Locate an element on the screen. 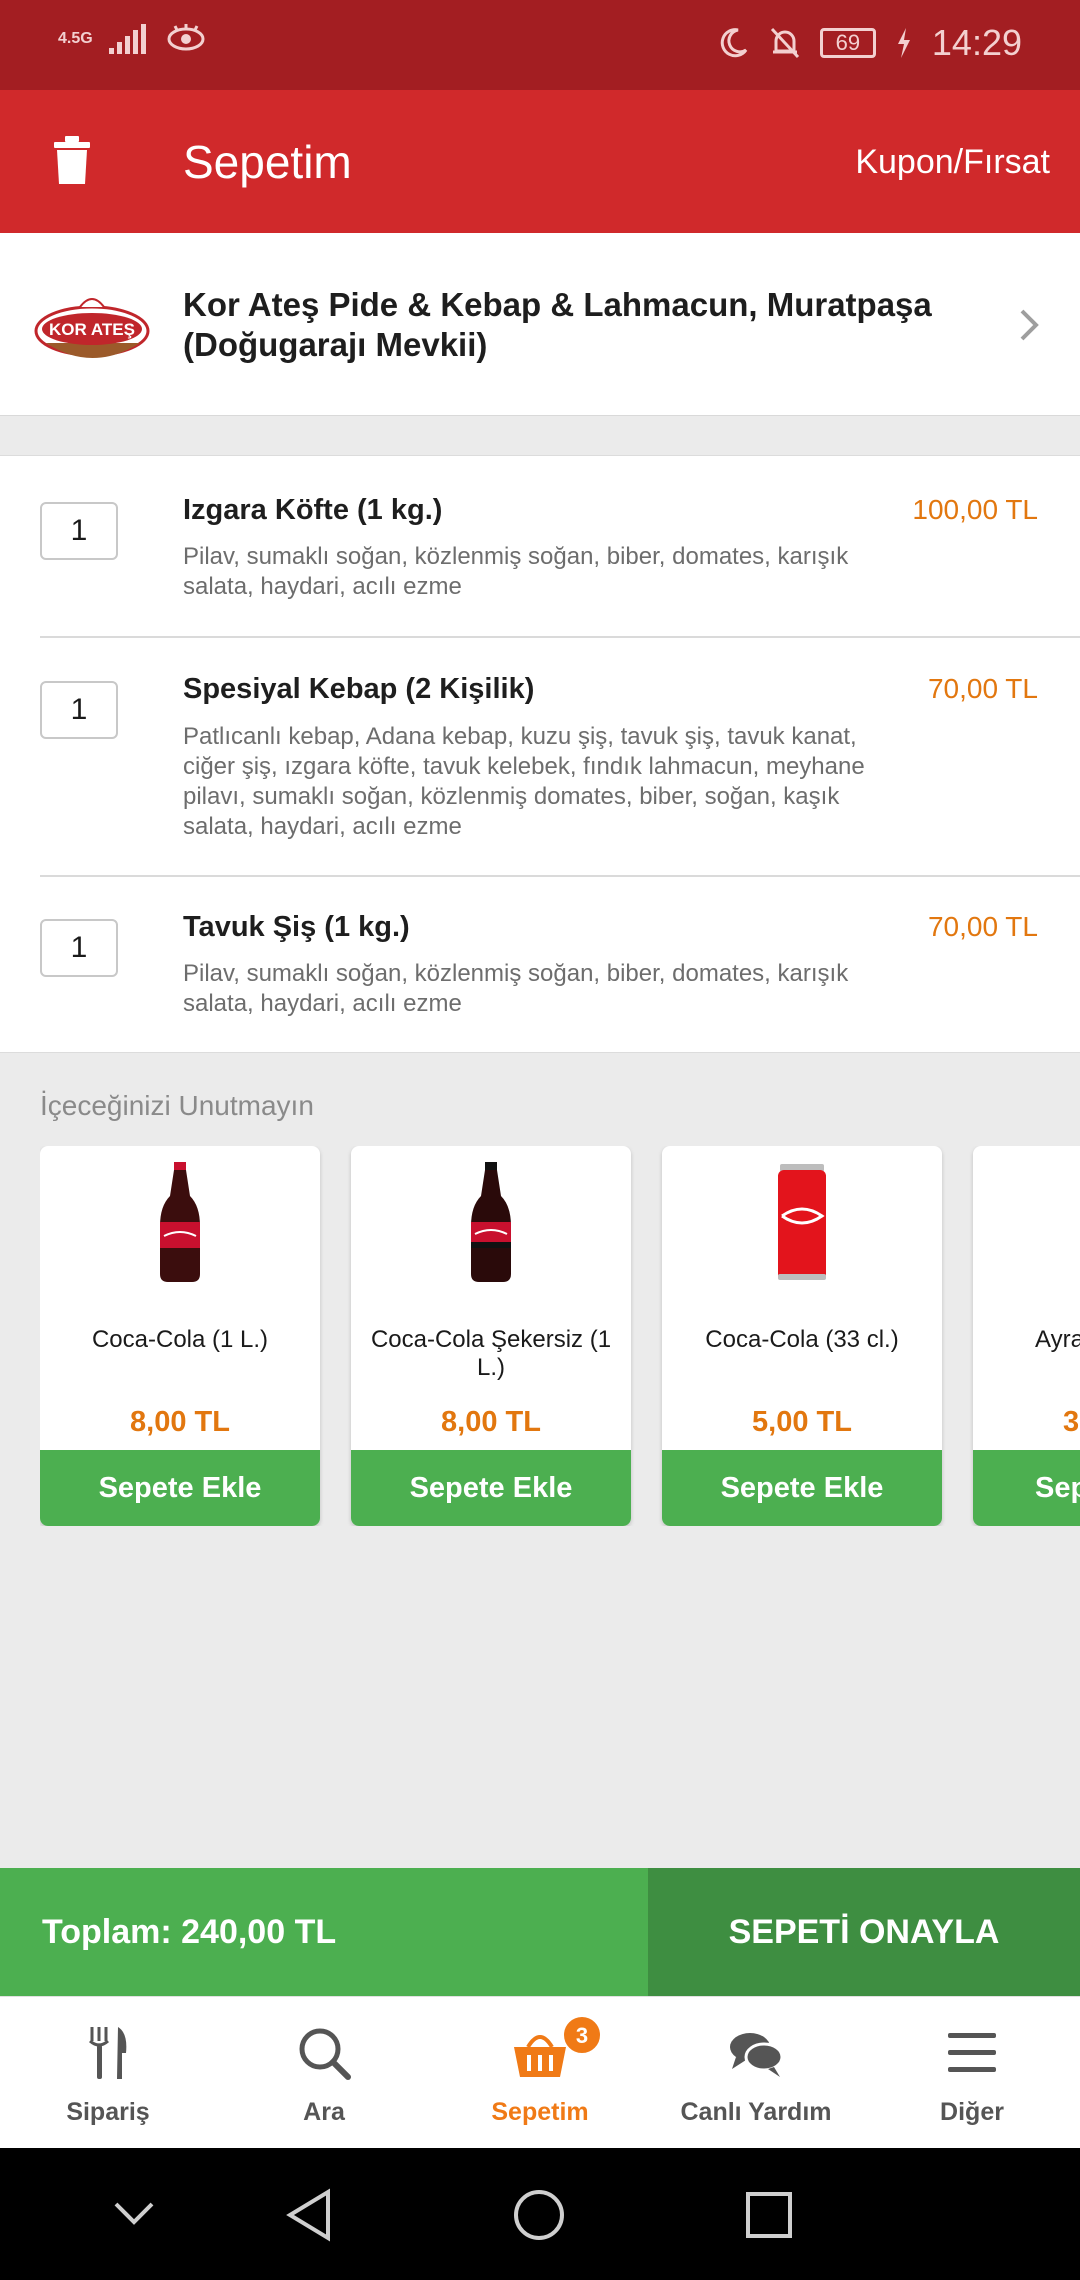  drink-card: Coca-Cola (33 cl.) 5,00 TL Sepete Ekle is located at coordinates (802, 1336).